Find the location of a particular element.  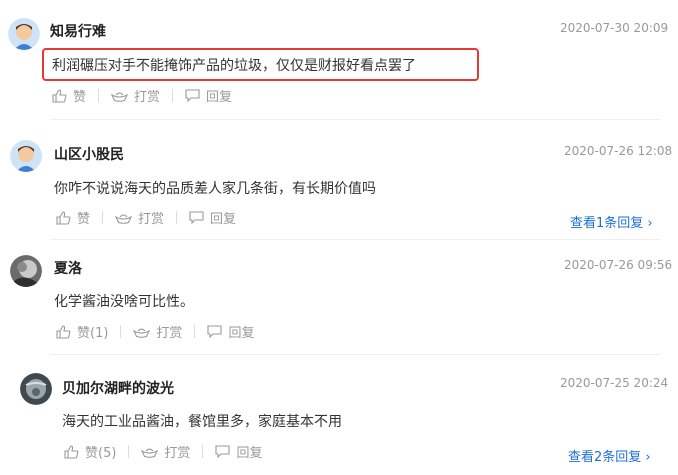

username: 知易行难 is located at coordinates (78, 31).